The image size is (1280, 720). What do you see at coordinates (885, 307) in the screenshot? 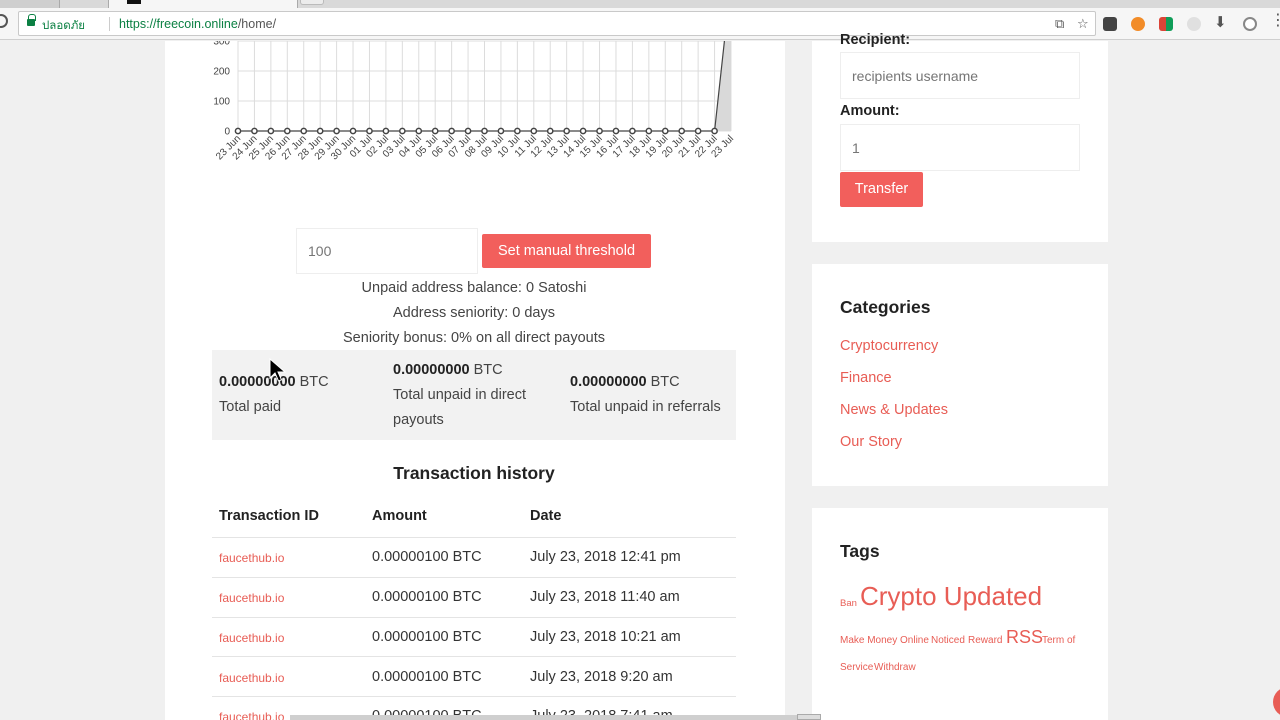
I see `categories-title: Categories` at bounding box center [885, 307].